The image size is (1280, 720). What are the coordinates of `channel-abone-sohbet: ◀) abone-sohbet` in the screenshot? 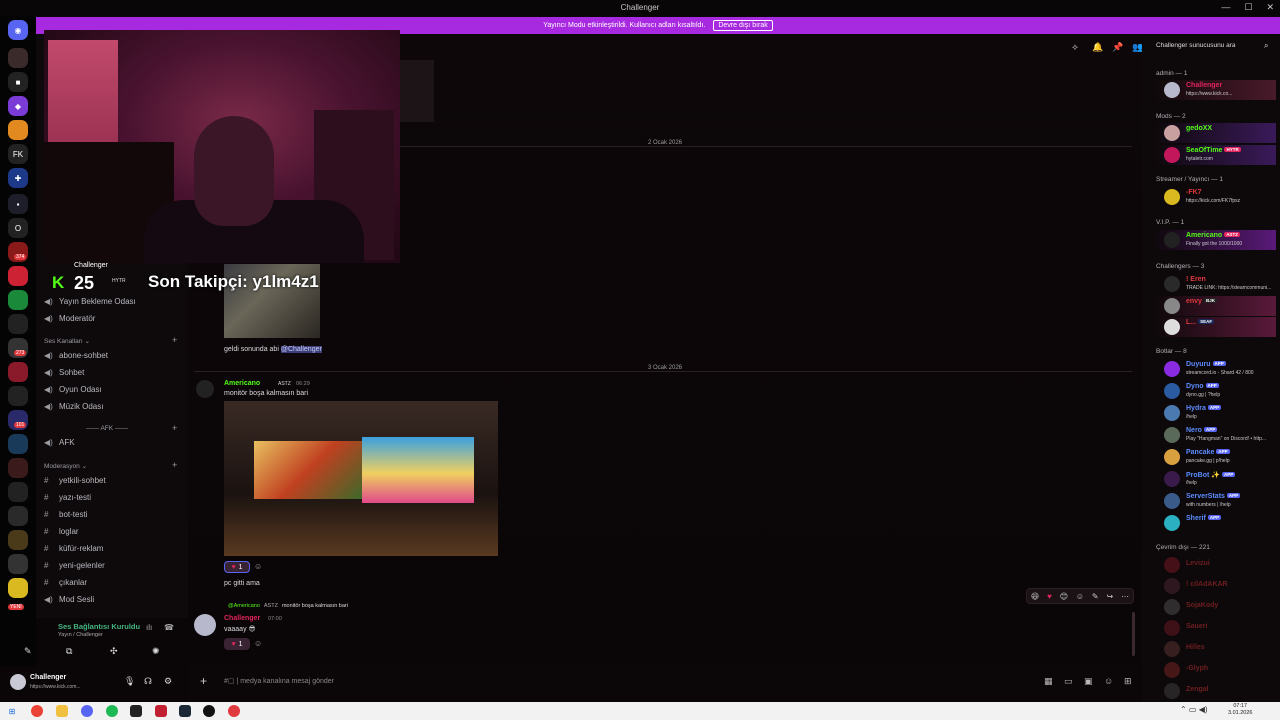 It's located at (76, 355).